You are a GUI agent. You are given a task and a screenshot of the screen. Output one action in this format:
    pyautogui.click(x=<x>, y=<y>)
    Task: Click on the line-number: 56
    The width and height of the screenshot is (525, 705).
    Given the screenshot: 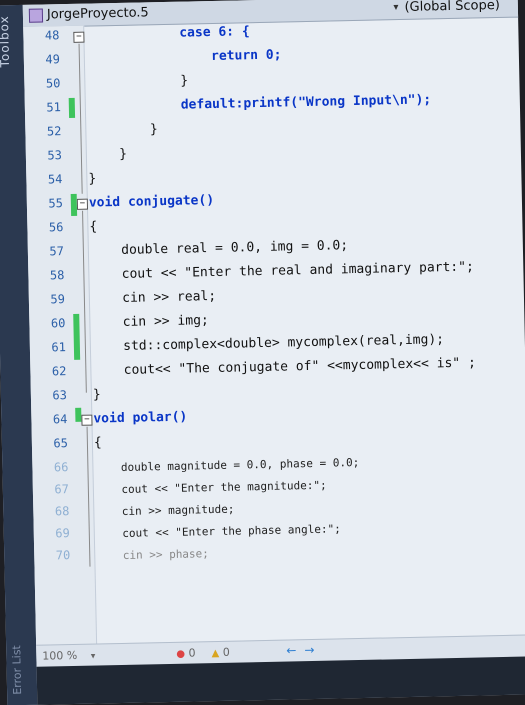 What is the action you would take?
    pyautogui.click(x=56, y=227)
    